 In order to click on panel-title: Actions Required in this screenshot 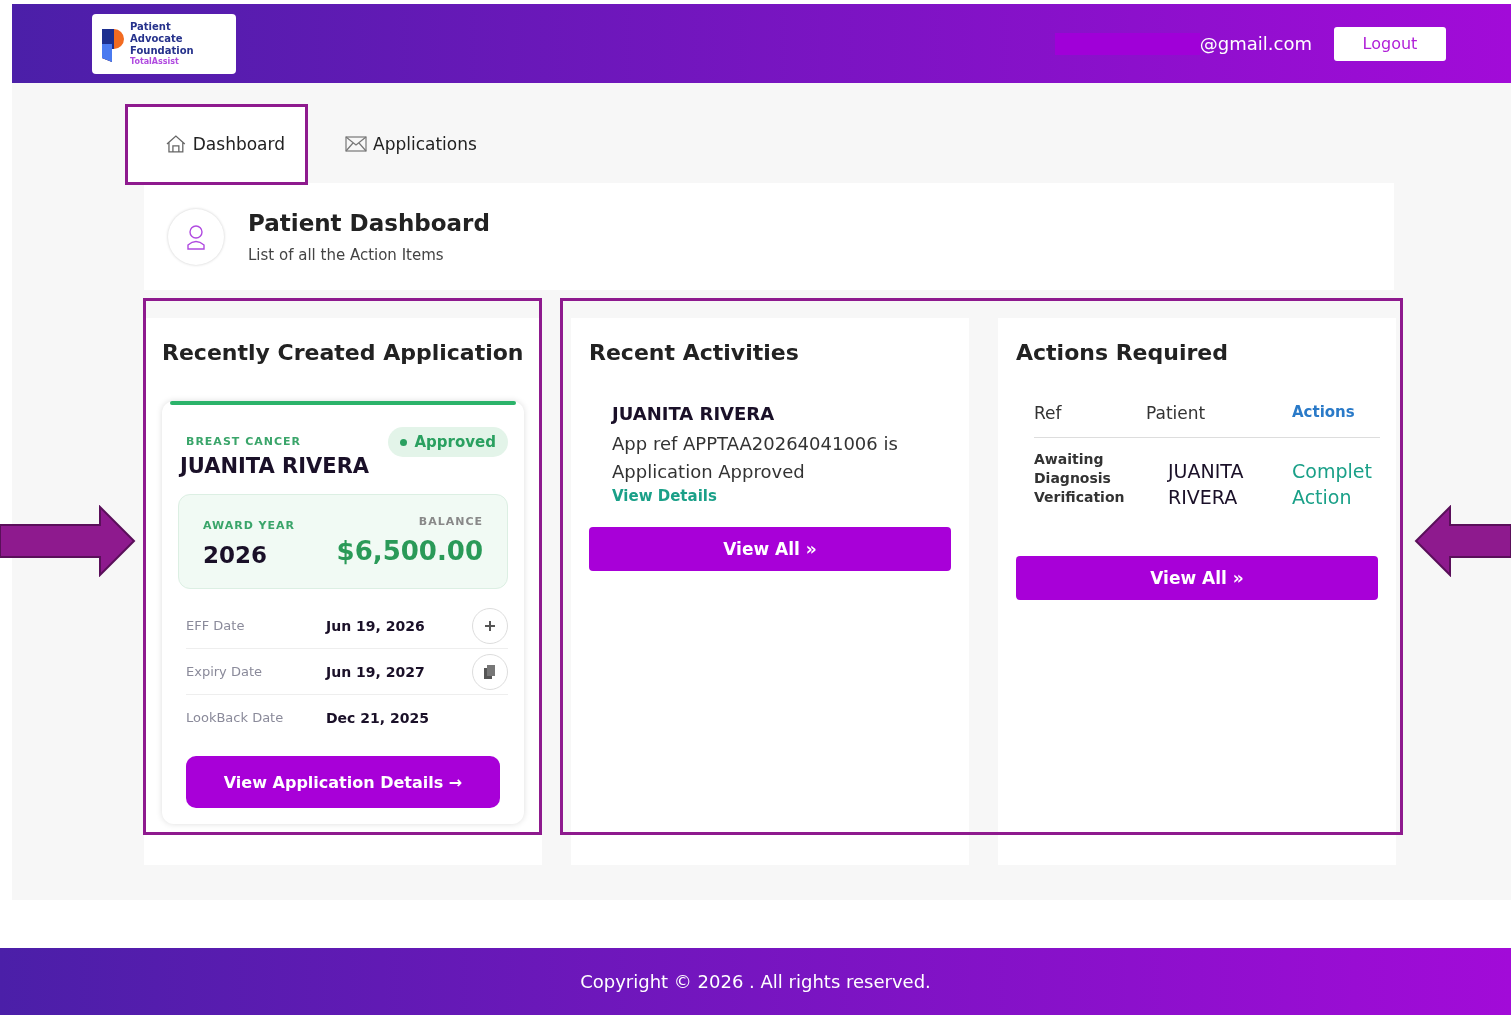, I will do `click(1122, 352)`.